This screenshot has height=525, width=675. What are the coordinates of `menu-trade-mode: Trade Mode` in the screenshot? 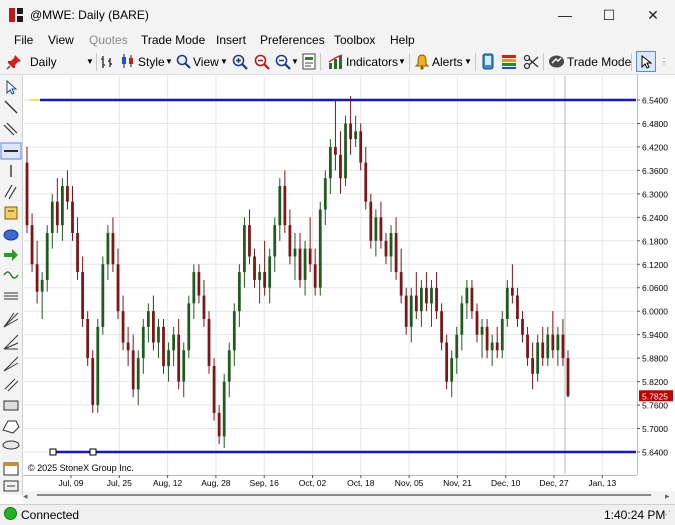 It's located at (173, 40).